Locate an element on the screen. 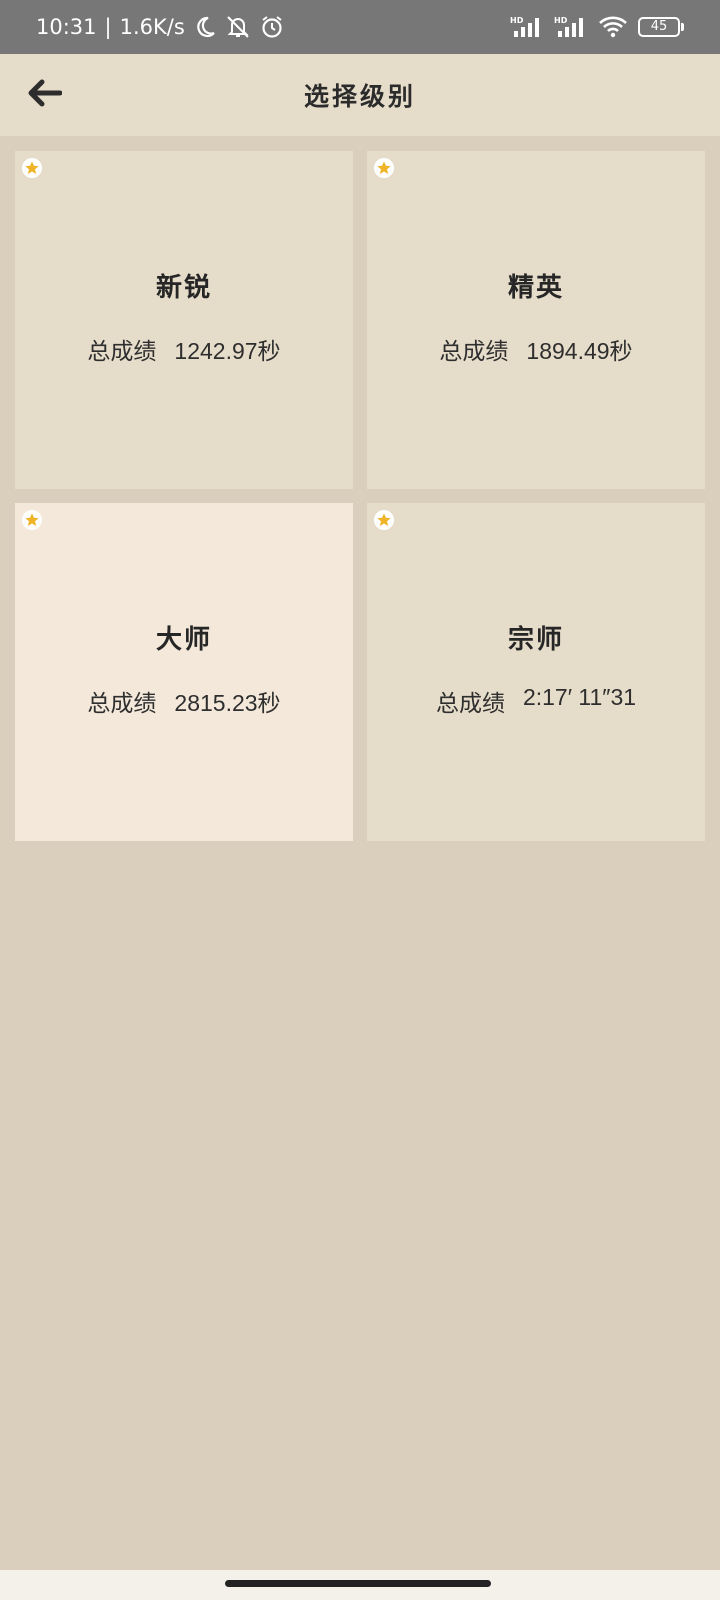  status-right: HD HD 45 is located at coordinates (597, 27).